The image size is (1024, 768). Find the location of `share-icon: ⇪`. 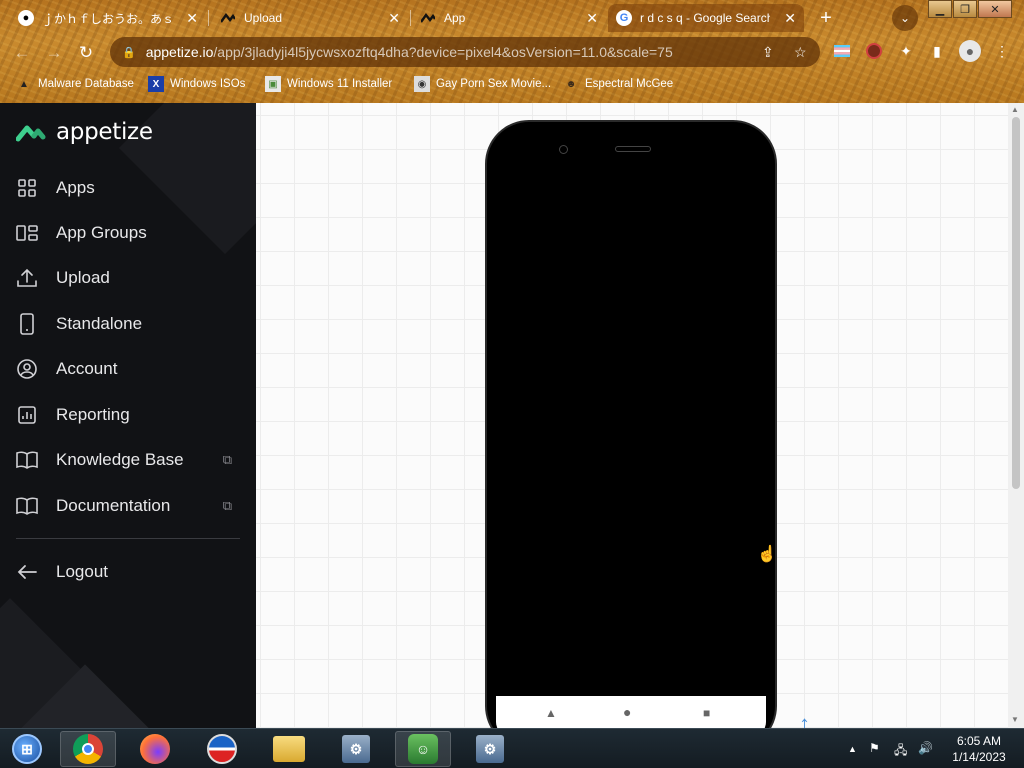

share-icon: ⇪ is located at coordinates (768, 52).